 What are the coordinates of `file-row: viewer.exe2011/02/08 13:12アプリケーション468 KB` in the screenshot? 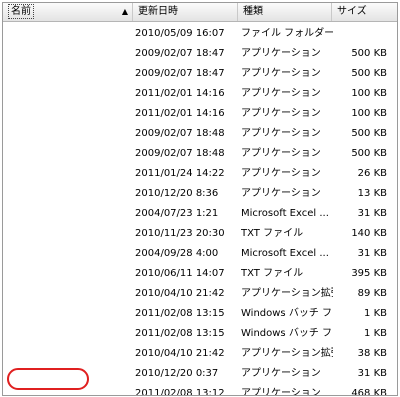 It's located at (200, 390).